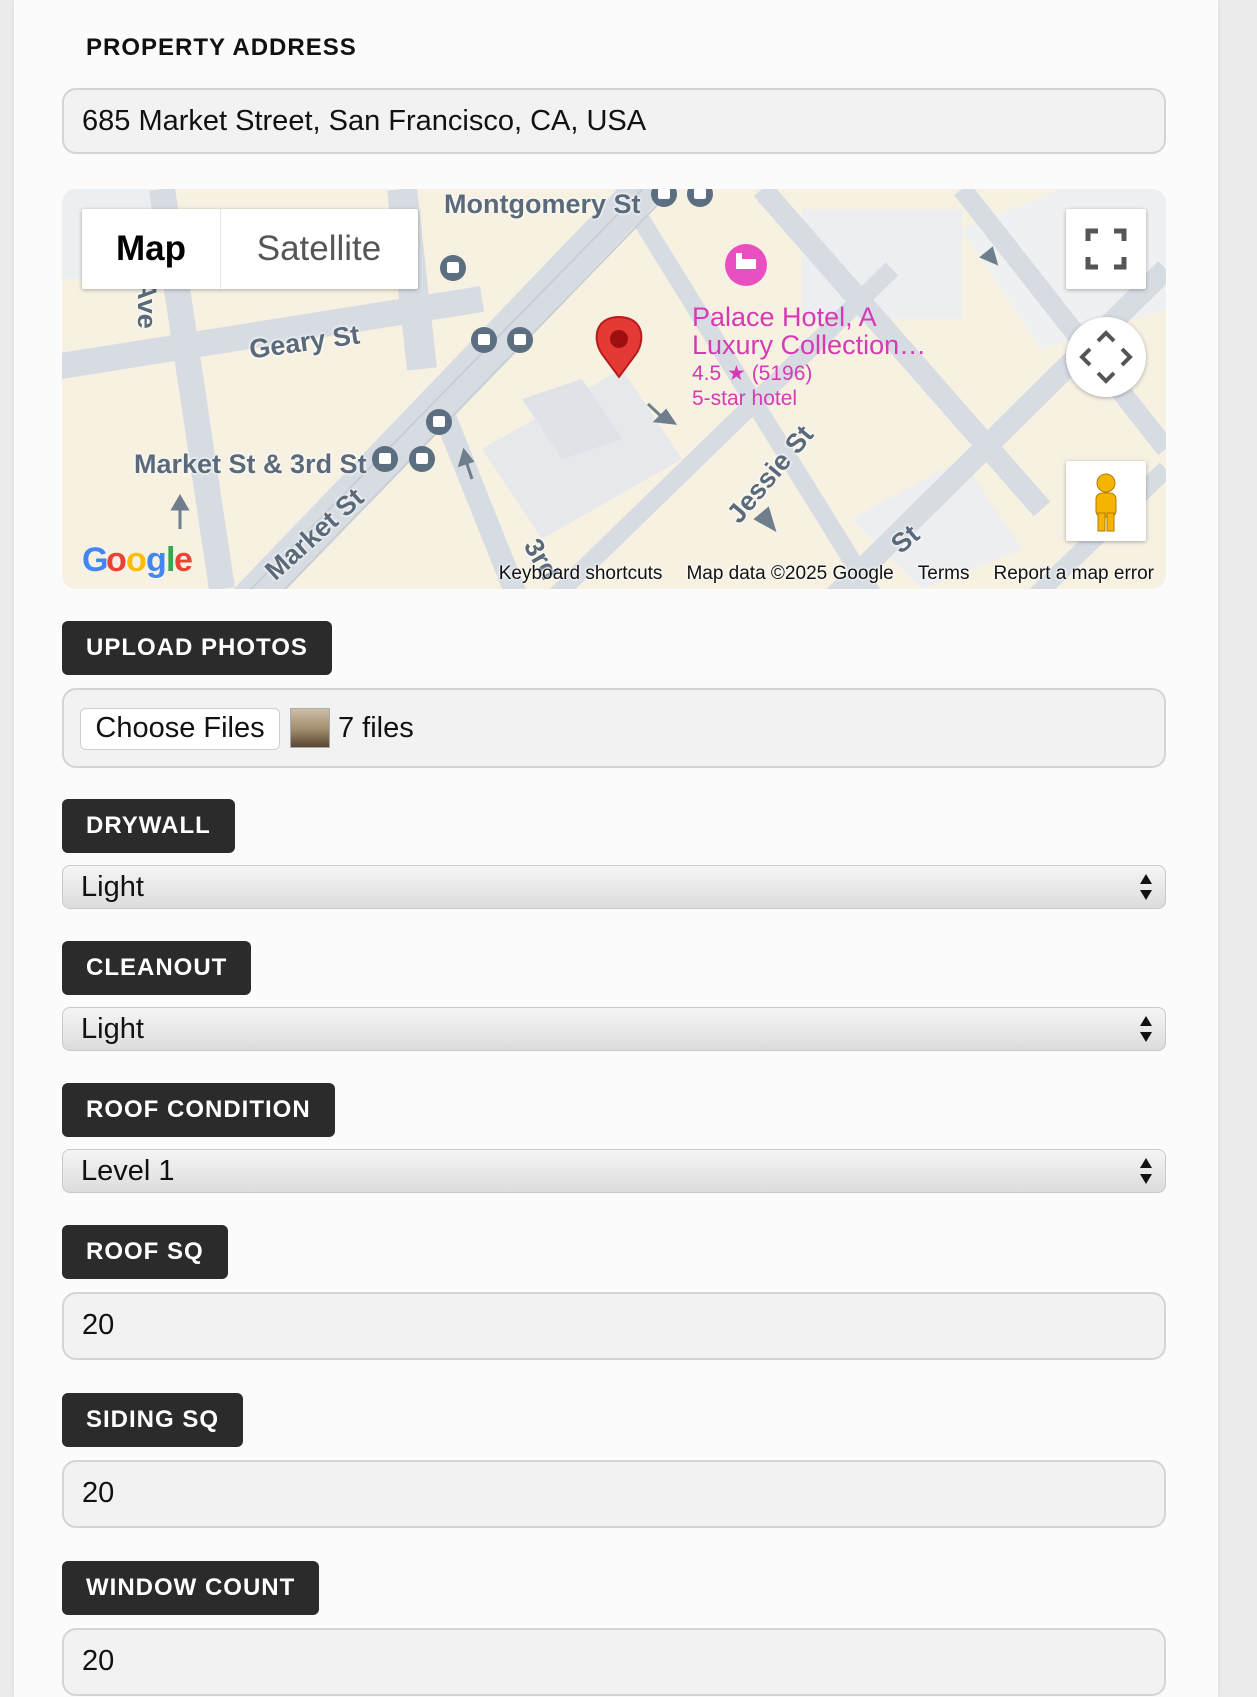  Describe the element at coordinates (153, 1420) in the screenshot. I see `siding-sq-label: SIDING SQ` at that location.